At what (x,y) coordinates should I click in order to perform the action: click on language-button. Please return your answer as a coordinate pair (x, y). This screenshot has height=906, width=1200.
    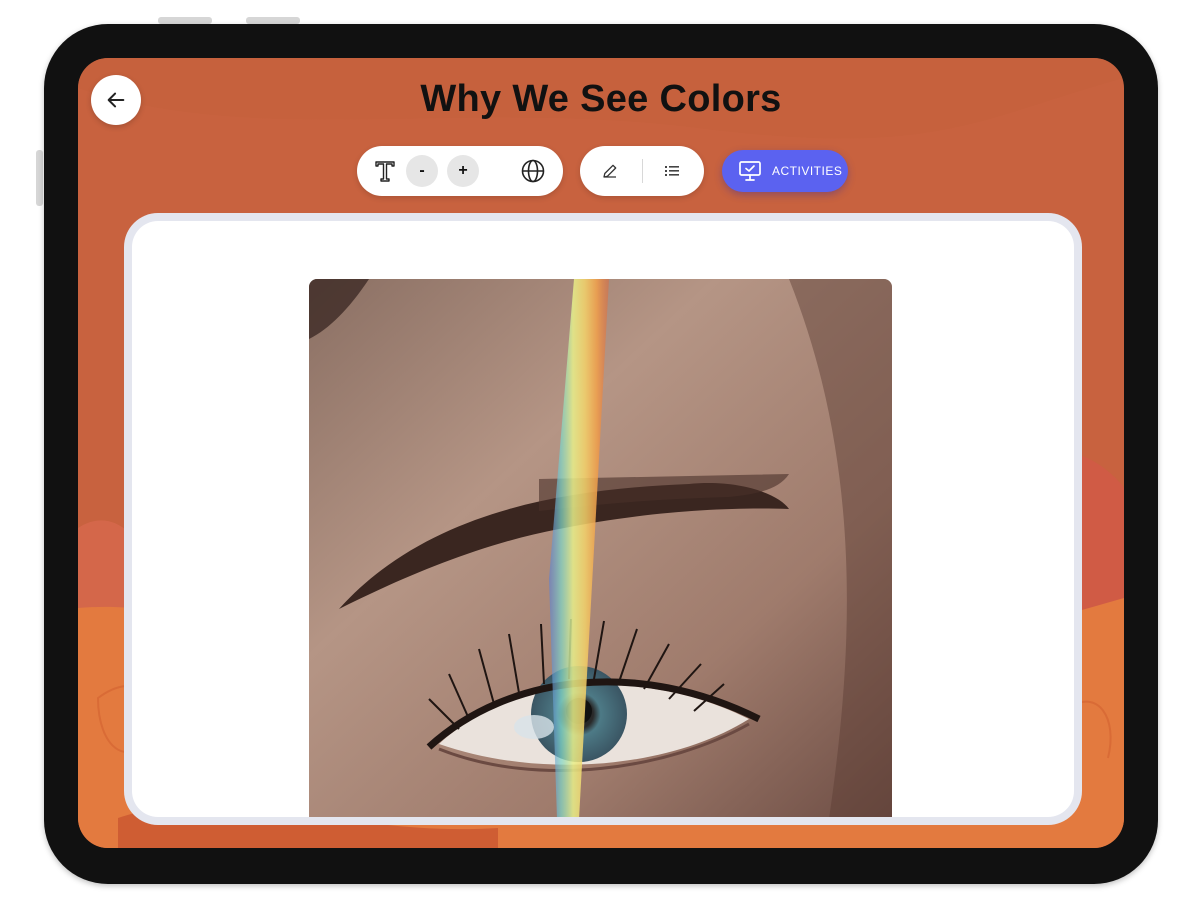
    Looking at the image, I should click on (533, 171).